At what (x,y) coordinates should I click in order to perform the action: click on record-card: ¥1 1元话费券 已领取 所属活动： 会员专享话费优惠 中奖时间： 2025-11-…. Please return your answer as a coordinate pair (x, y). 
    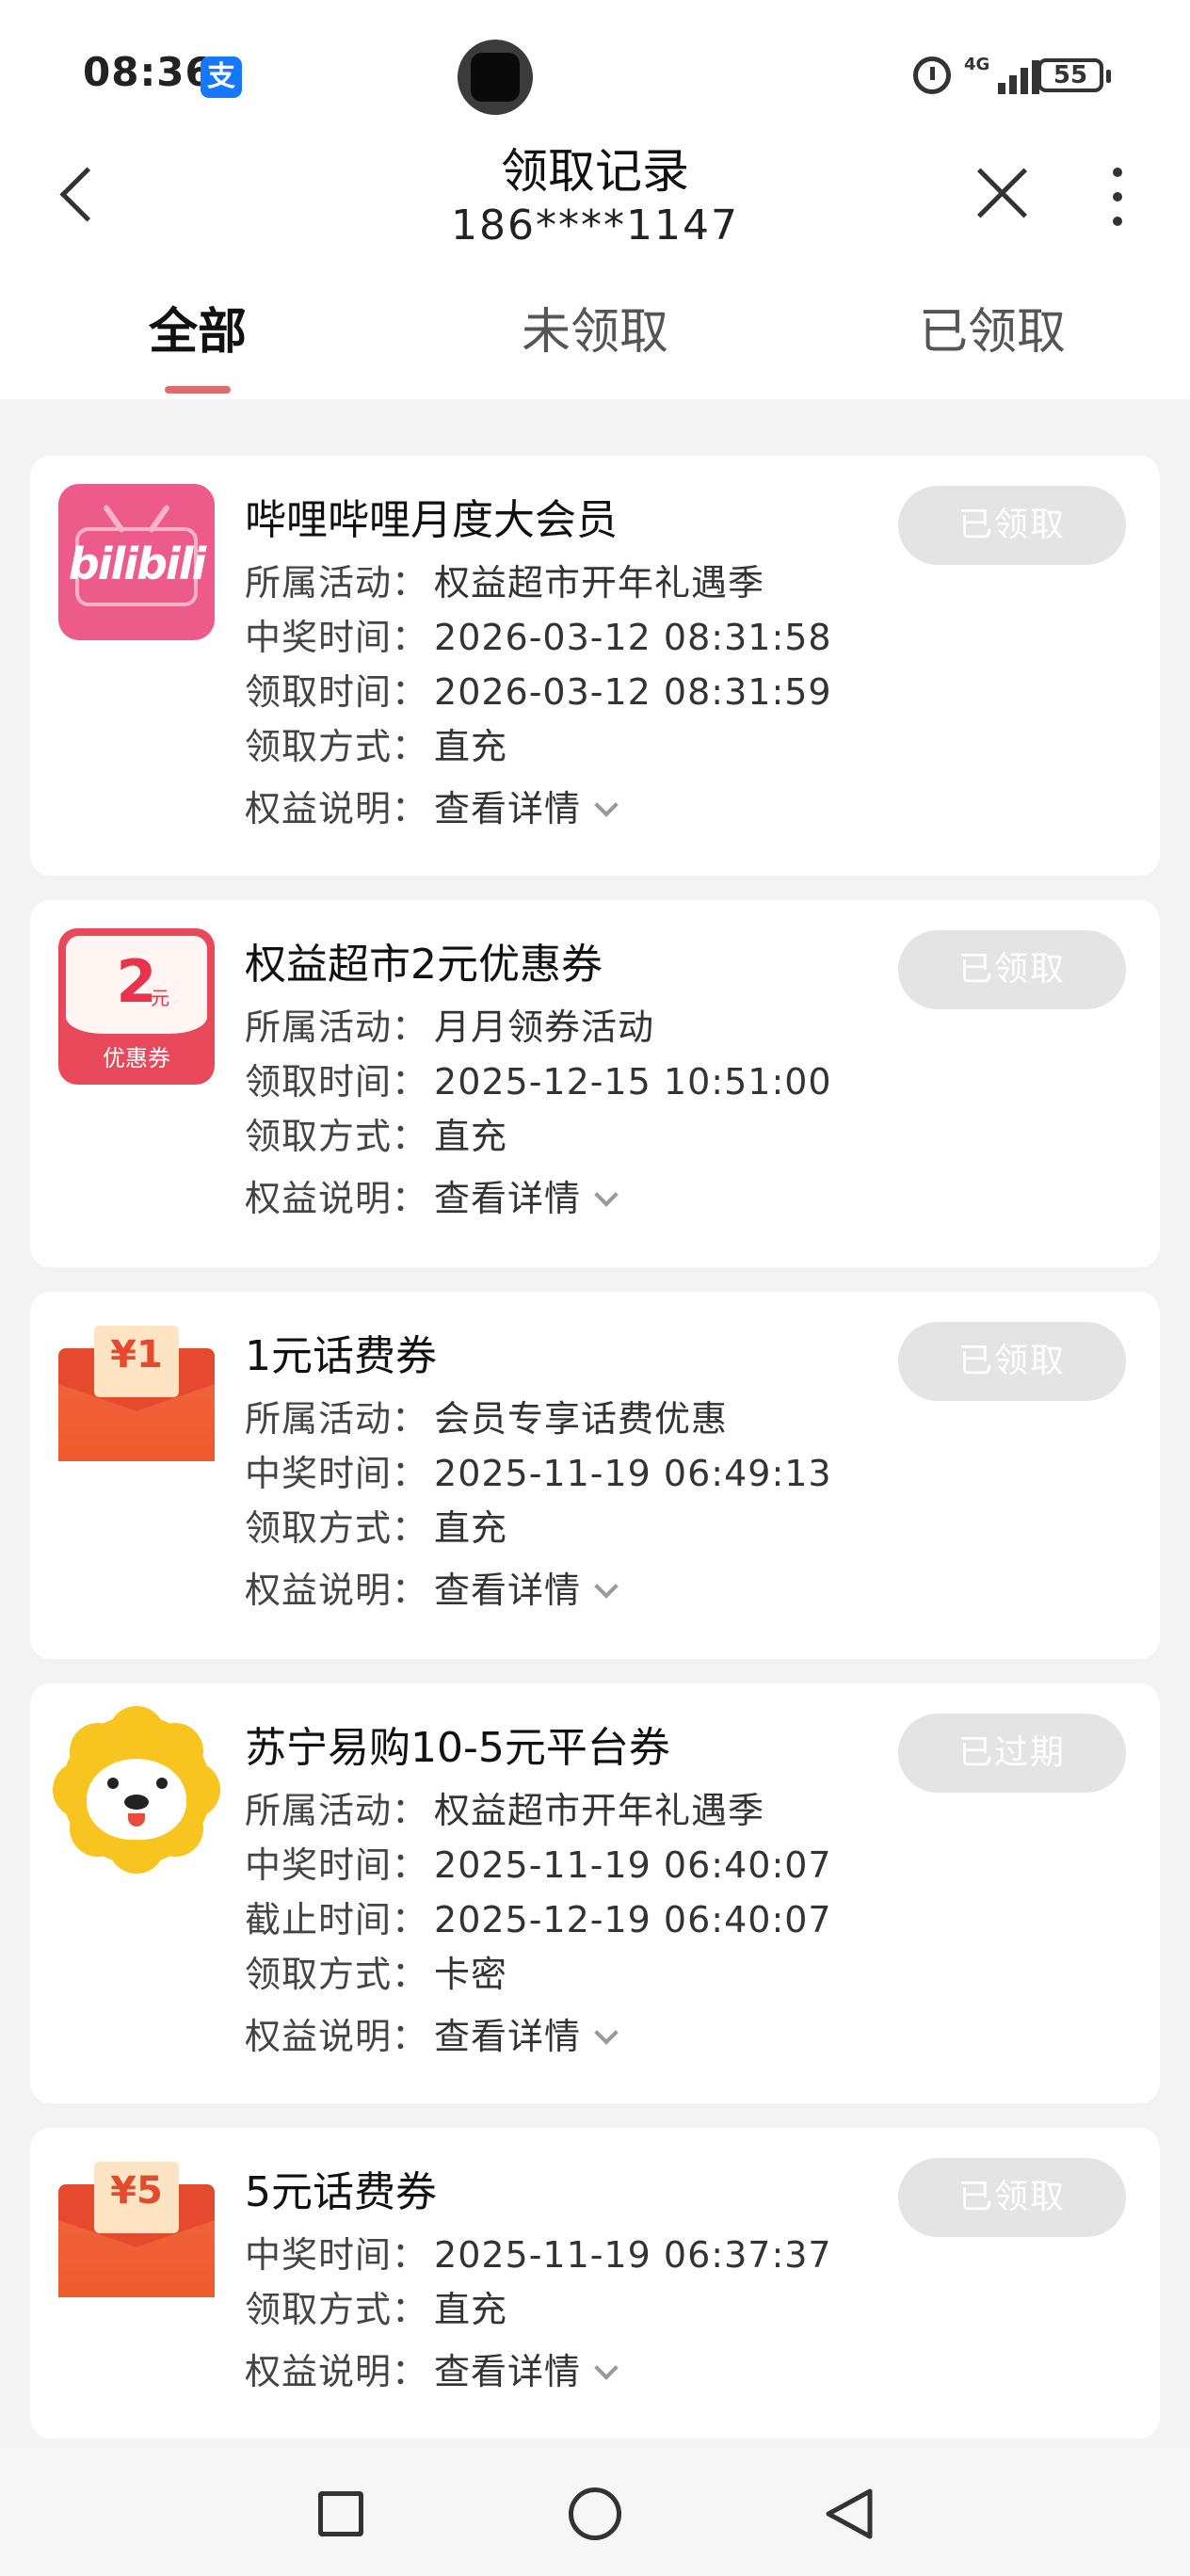
    Looking at the image, I should click on (595, 1475).